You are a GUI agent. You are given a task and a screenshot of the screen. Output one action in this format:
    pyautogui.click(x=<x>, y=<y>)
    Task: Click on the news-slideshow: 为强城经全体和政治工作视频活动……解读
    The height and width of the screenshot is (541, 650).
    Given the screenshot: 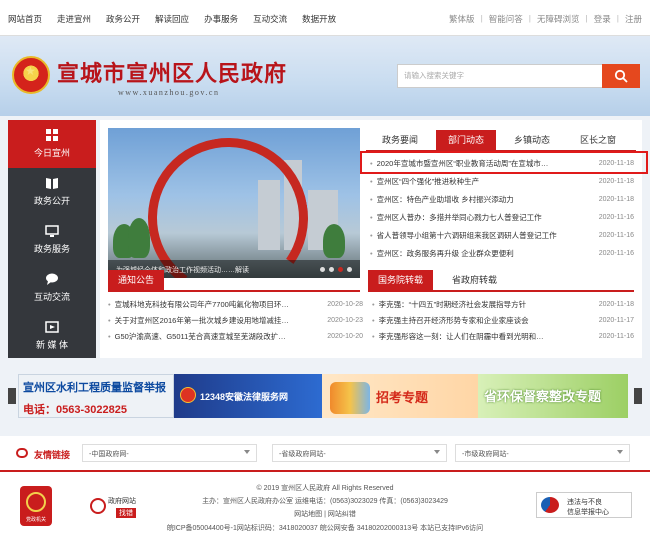 What is the action you would take?
    pyautogui.click(x=234, y=203)
    